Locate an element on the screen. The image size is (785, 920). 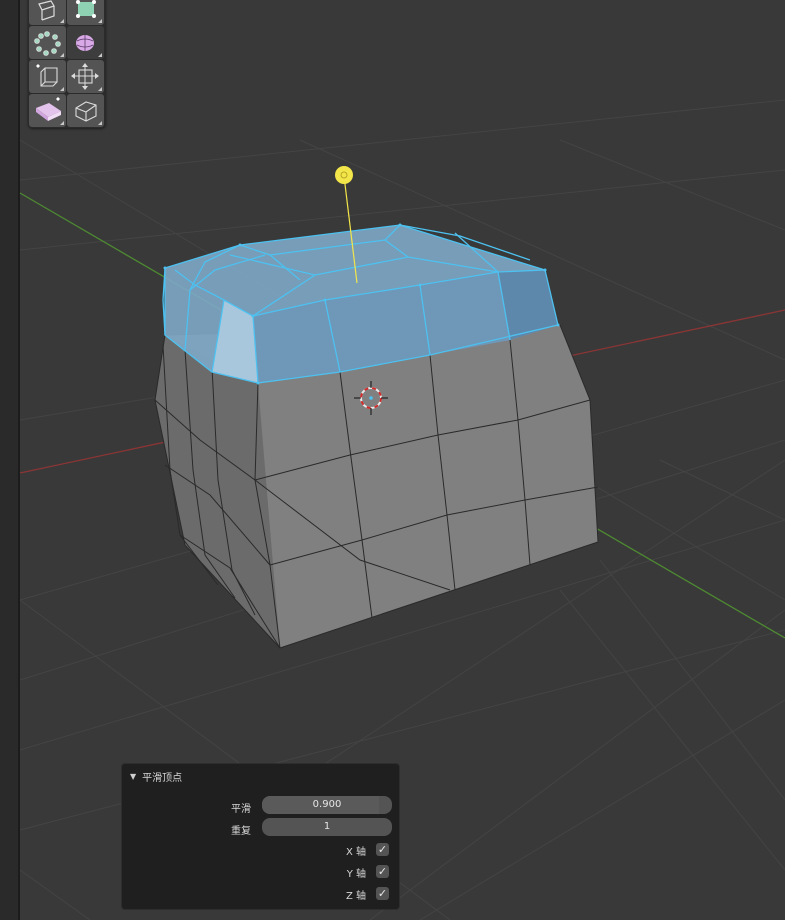
collapse-triangle-icon: ▼ is located at coordinates (133, 776).